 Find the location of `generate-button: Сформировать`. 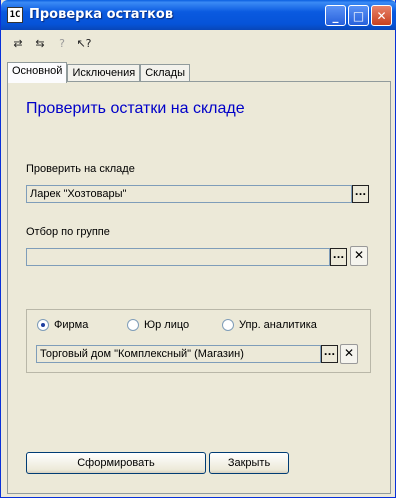

generate-button: Сформировать is located at coordinates (116, 463).